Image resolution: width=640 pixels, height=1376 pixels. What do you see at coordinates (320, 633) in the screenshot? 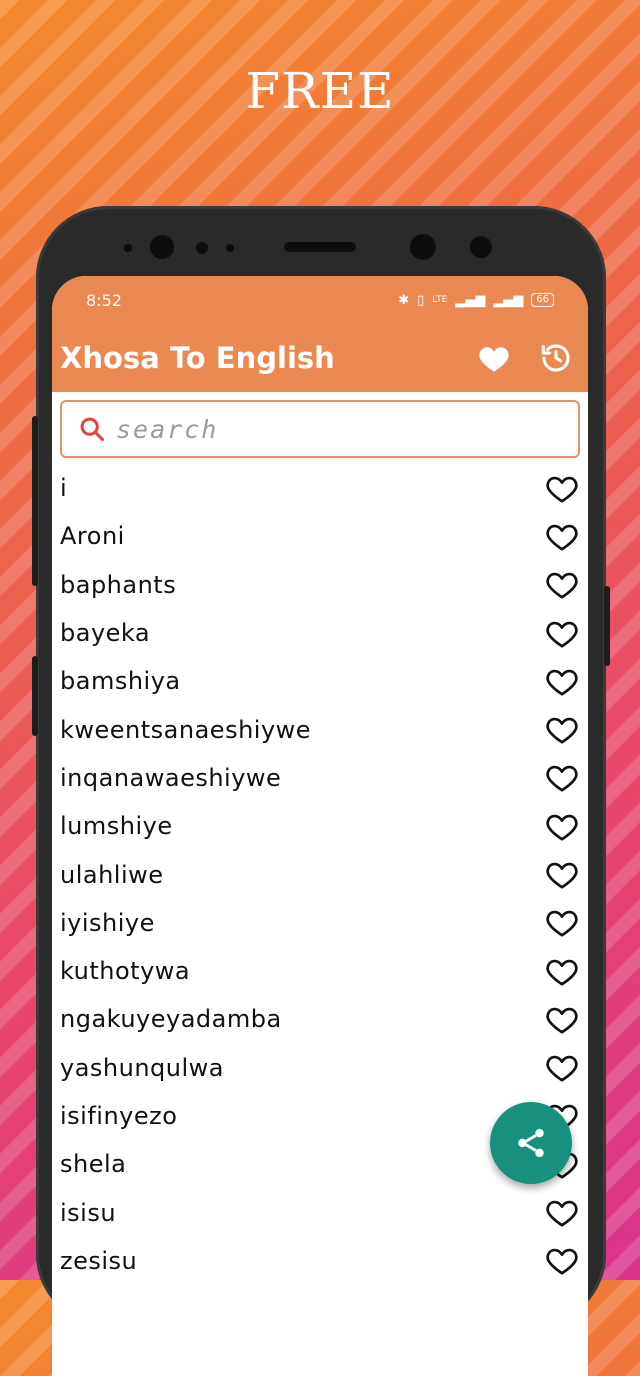
I see `list-item: bayeka` at bounding box center [320, 633].